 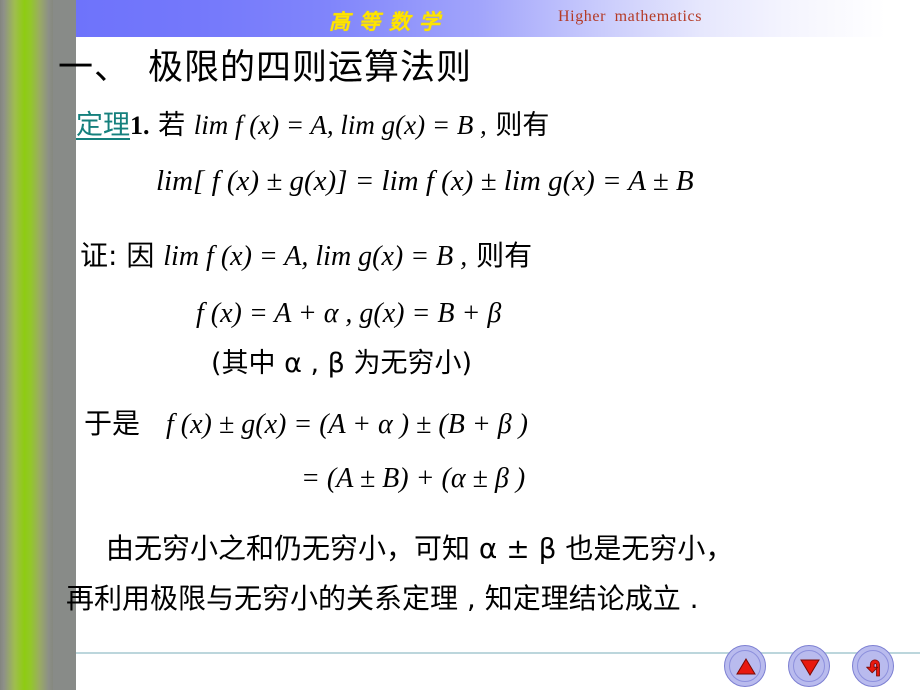 What do you see at coordinates (413, 478) in the screenshot?
I see `proof-regroup-formula: = (A ± B) + (α ± β )` at bounding box center [413, 478].